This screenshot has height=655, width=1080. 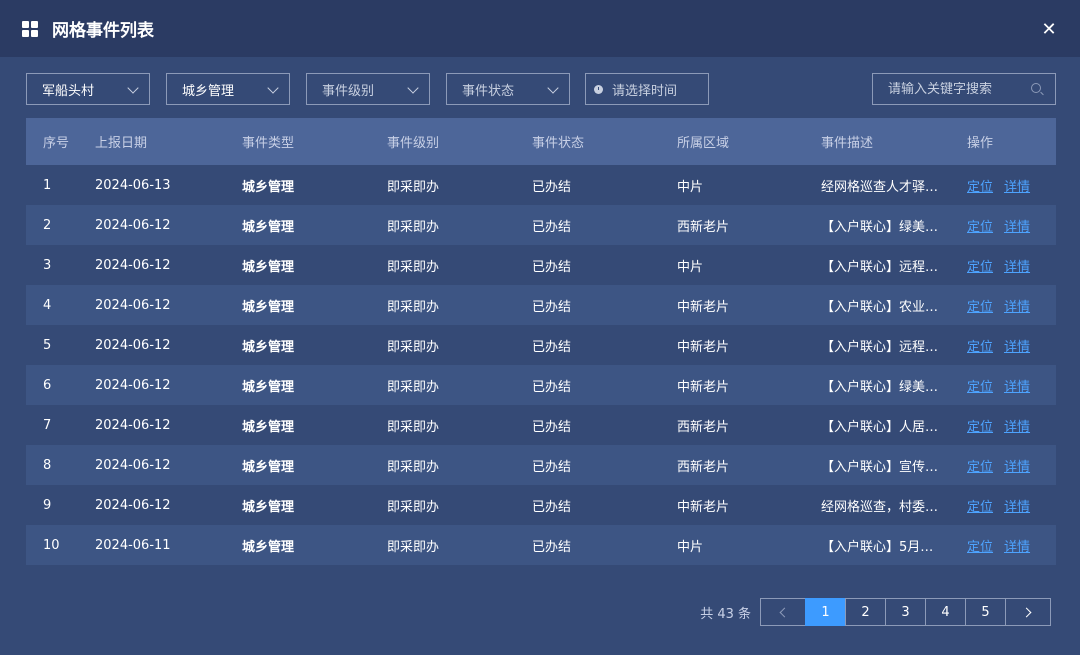 I want to click on page-button-3: 3, so click(x=905, y=612).